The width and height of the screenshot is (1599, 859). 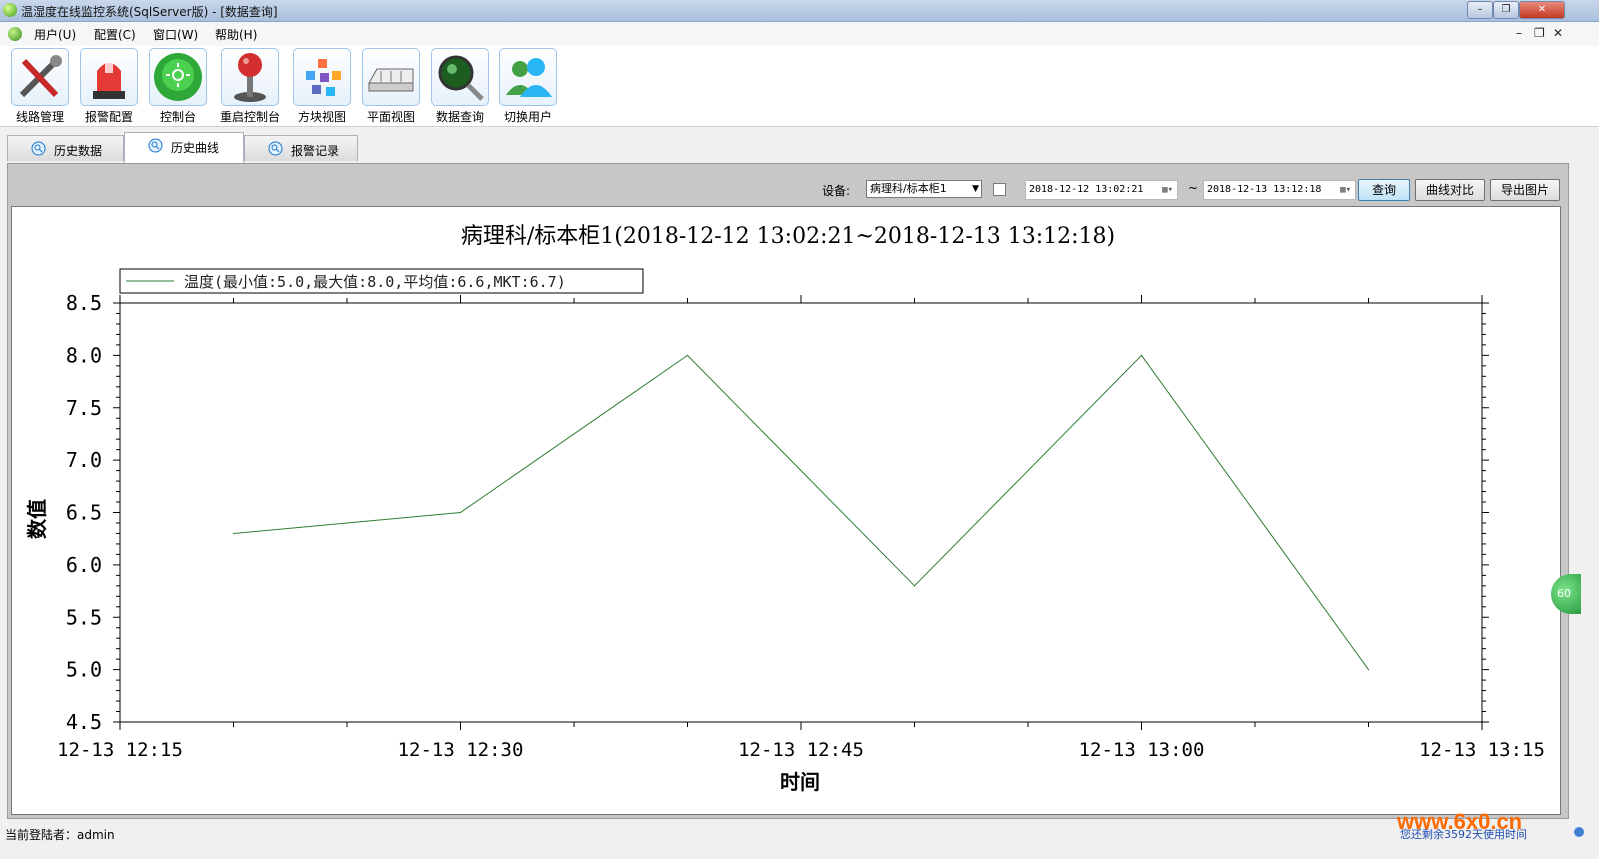 I want to click on device-select: 病理科/标本柜1 ▼, so click(x=924, y=189).